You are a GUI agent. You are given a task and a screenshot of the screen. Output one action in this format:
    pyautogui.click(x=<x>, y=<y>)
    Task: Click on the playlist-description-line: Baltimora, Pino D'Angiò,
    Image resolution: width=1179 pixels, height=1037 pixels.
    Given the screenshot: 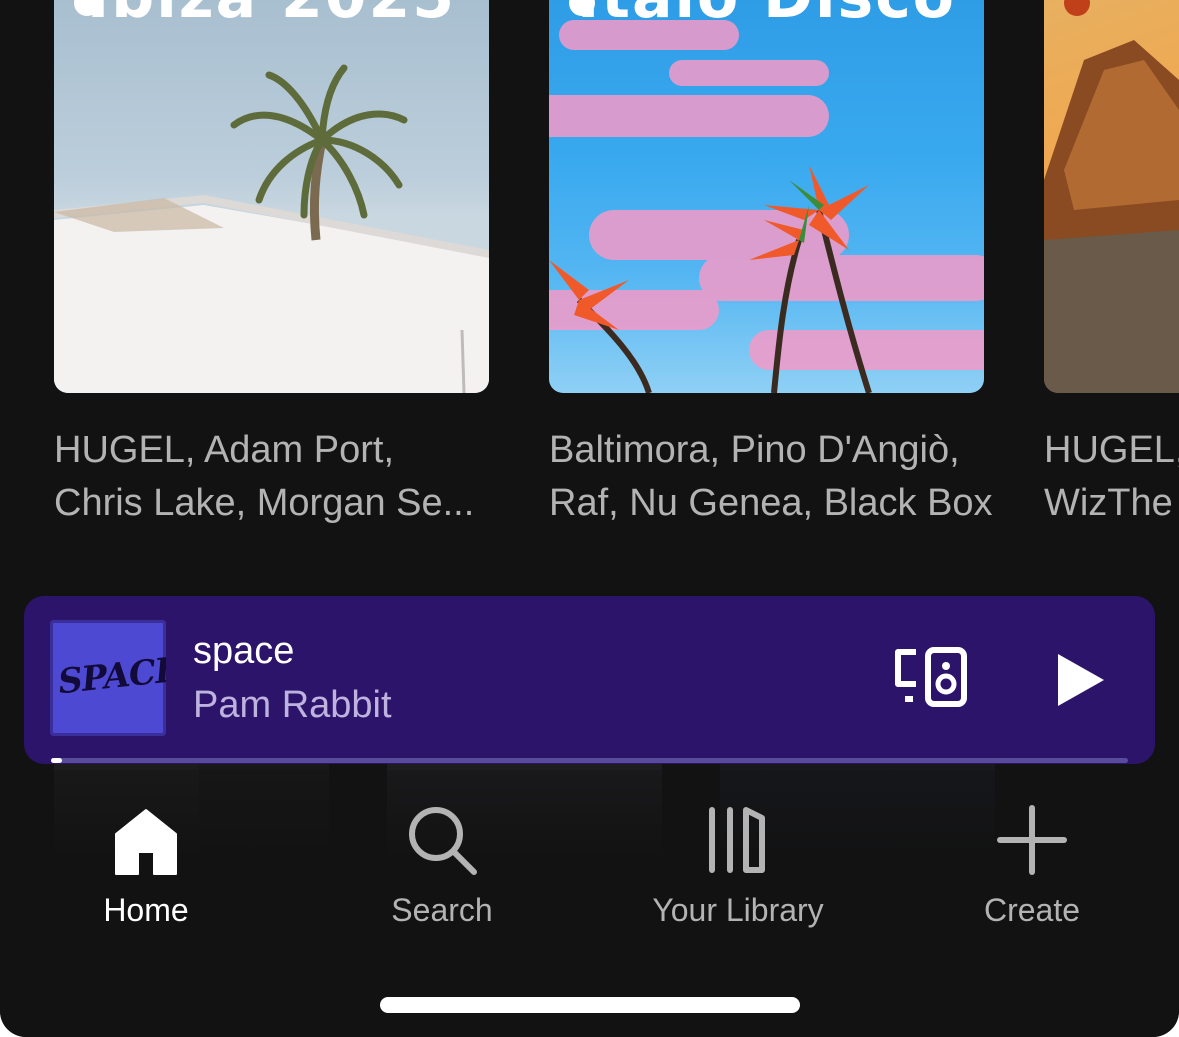 What is the action you would take?
    pyautogui.click(x=754, y=450)
    